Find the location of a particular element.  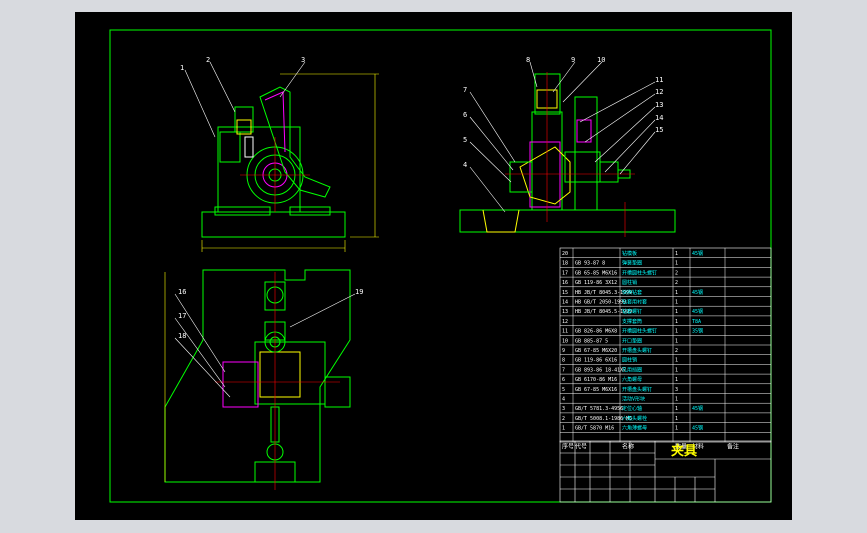

balloon: 18 is located at coordinates (182, 336).